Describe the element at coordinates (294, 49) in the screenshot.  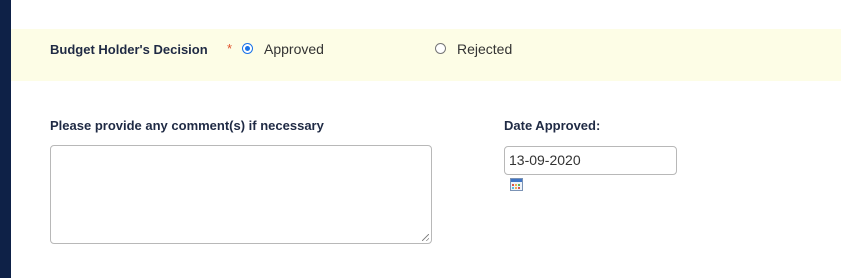
I see `approved-radio-label: Approved` at that location.